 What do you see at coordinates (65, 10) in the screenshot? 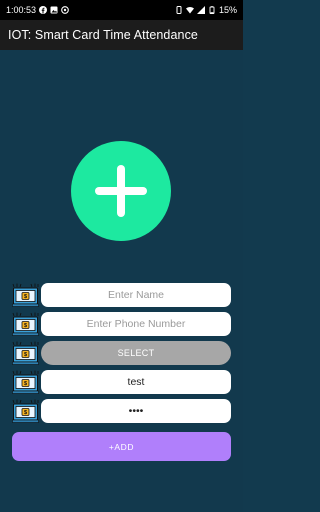
I see `at-icon` at bounding box center [65, 10].